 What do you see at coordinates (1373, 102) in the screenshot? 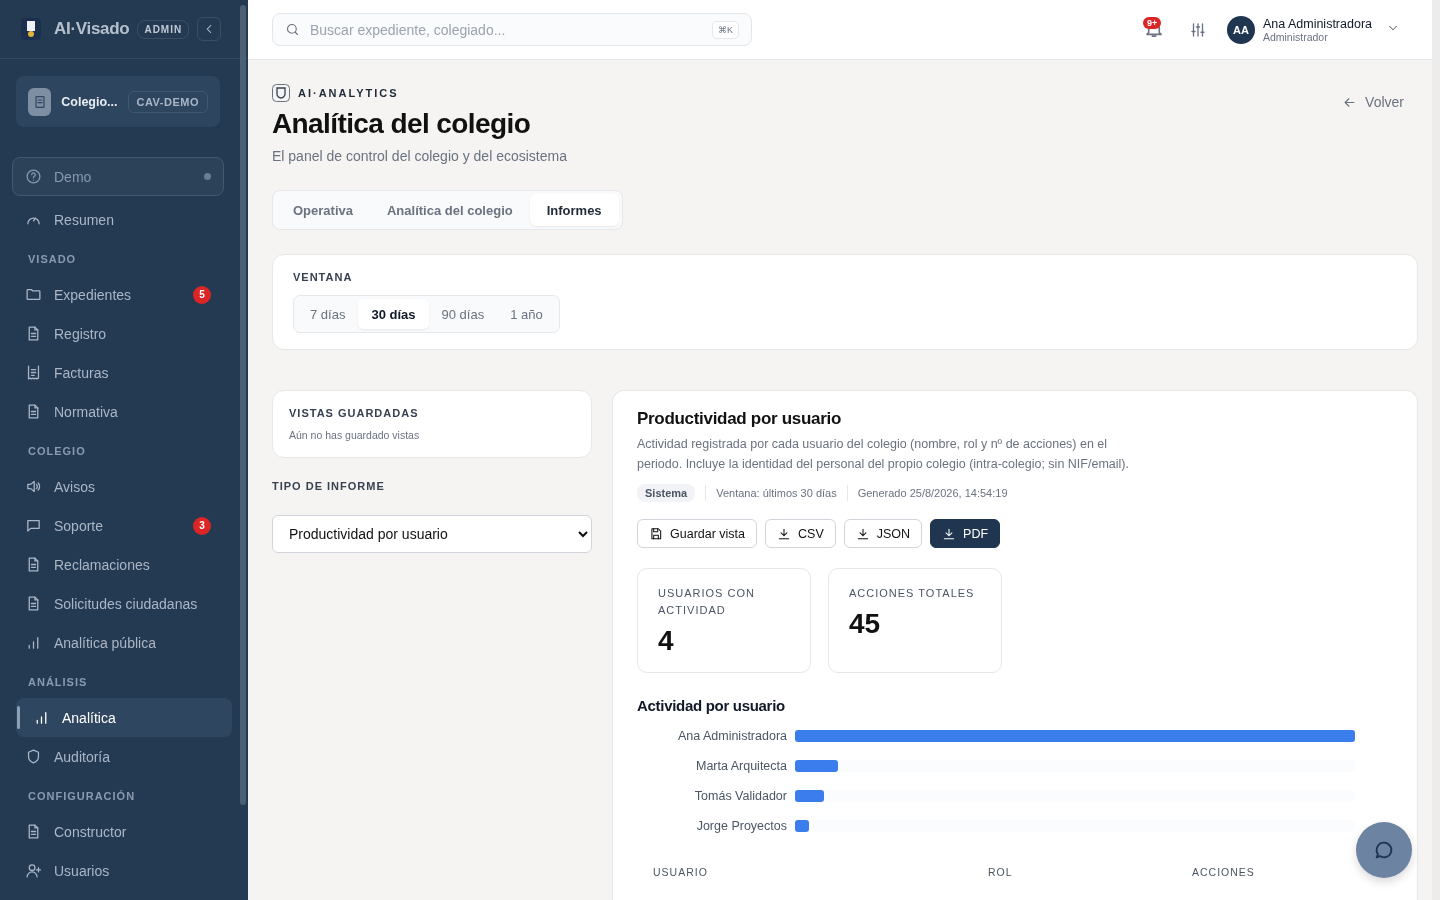
I see `back-link: Volver` at bounding box center [1373, 102].